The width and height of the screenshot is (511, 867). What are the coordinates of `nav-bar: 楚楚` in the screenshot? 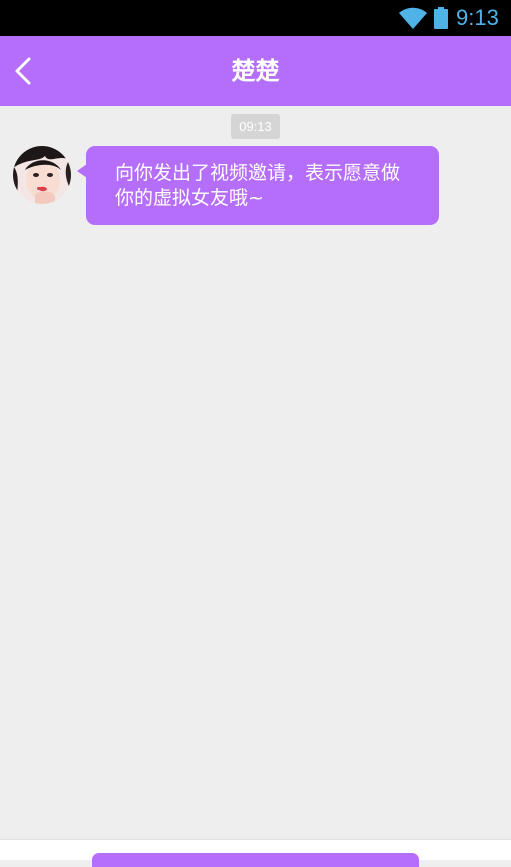 It's located at (255, 71).